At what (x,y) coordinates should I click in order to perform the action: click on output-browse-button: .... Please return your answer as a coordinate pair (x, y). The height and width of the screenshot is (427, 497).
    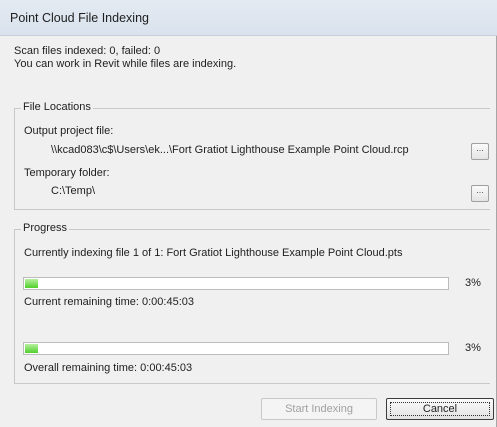
    Looking at the image, I should click on (480, 151).